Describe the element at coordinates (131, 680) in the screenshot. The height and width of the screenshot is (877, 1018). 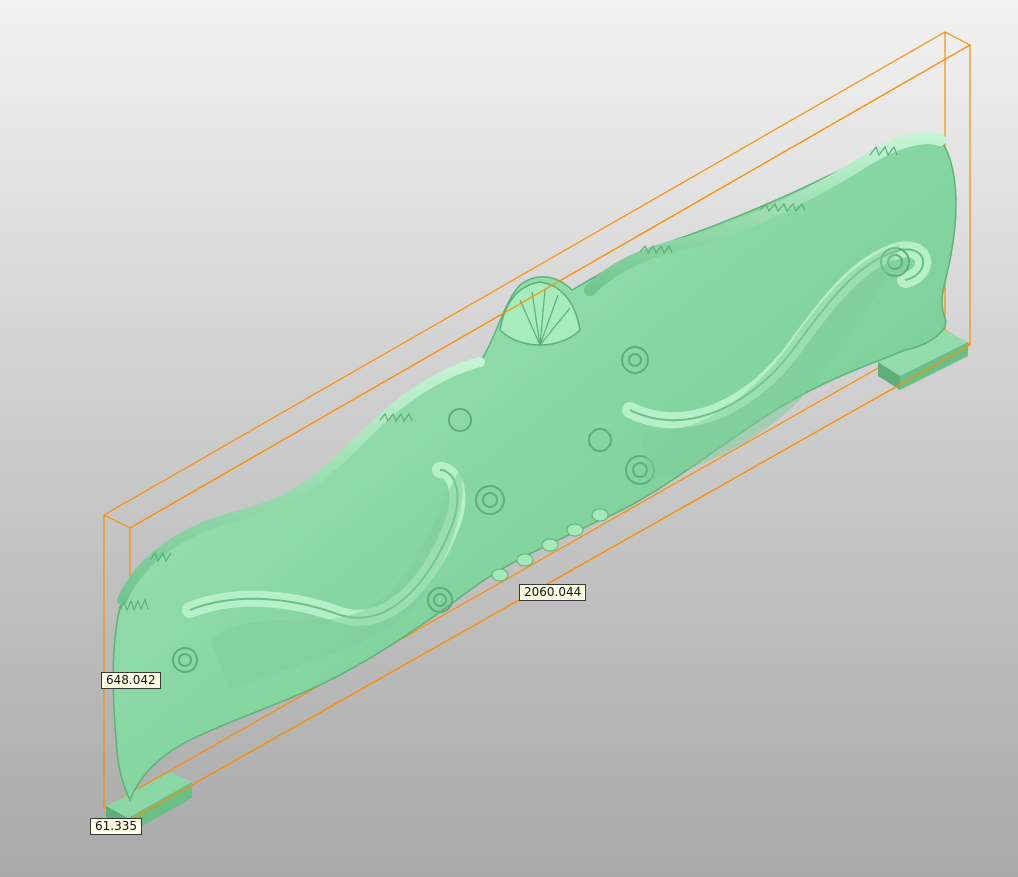
I see `dimension-height-label: 648.042` at that location.